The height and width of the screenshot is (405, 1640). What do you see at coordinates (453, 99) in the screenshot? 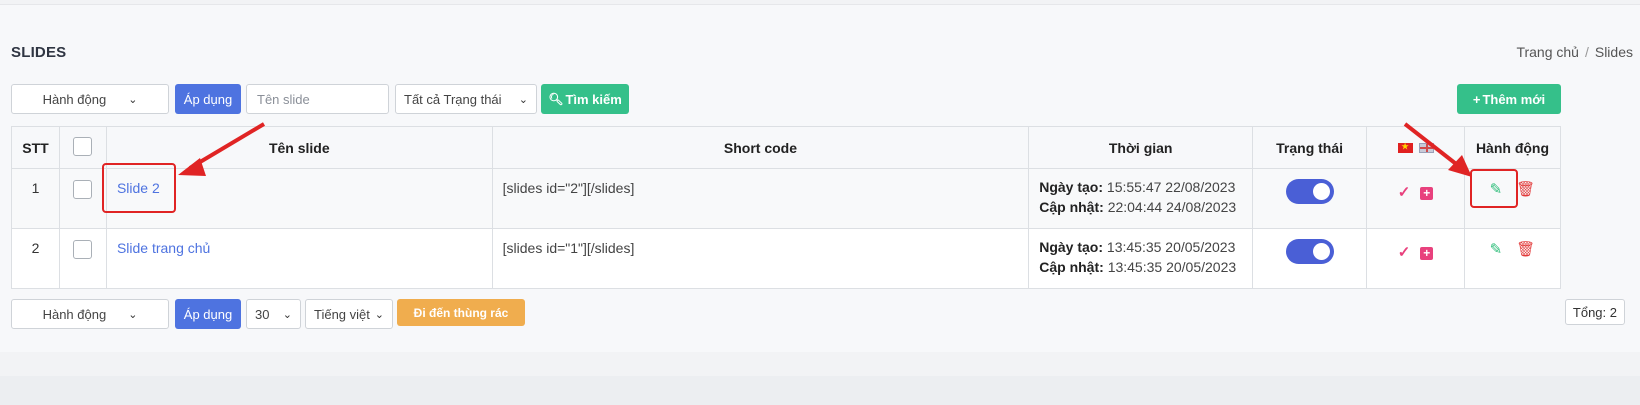
I see `status-filter-select-value: Tất cả Trạng thái` at bounding box center [453, 99].